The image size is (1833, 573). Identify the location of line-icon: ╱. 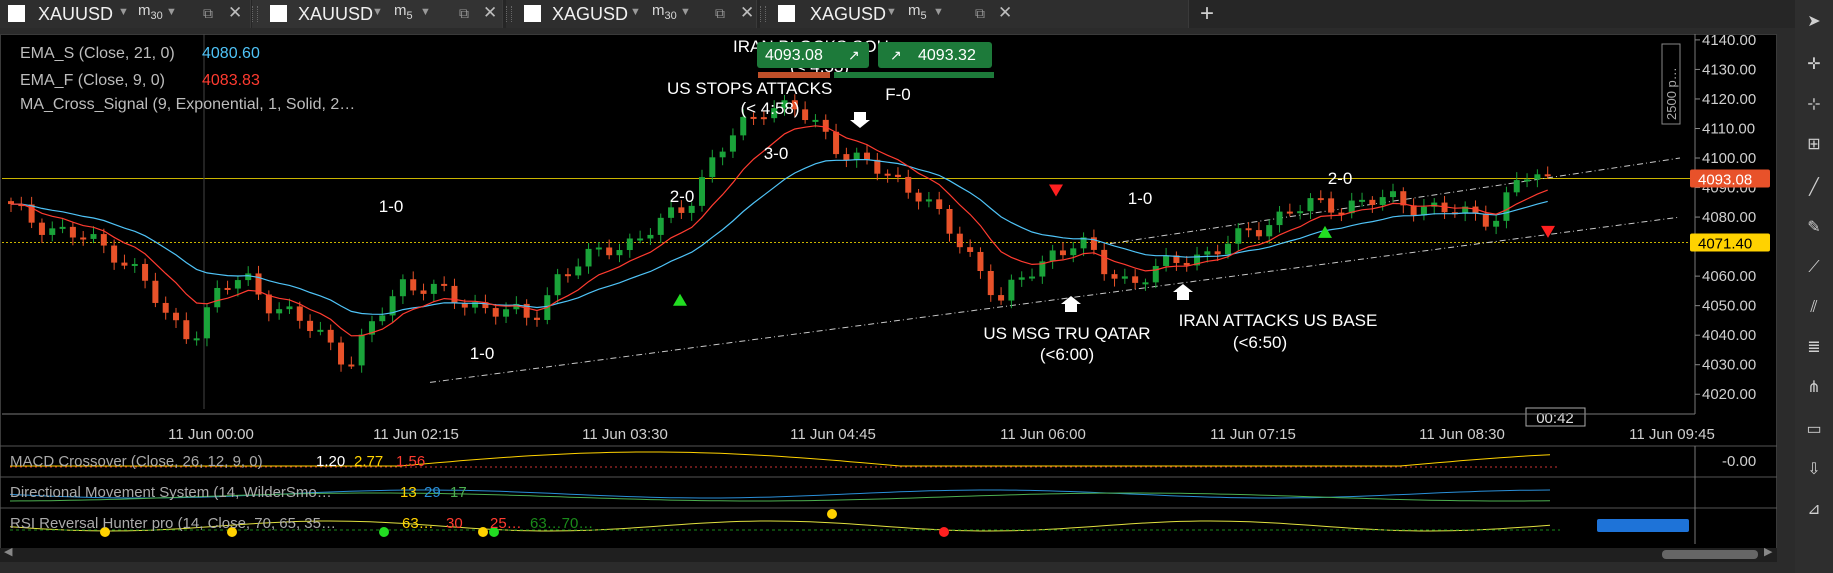
(1814, 188).